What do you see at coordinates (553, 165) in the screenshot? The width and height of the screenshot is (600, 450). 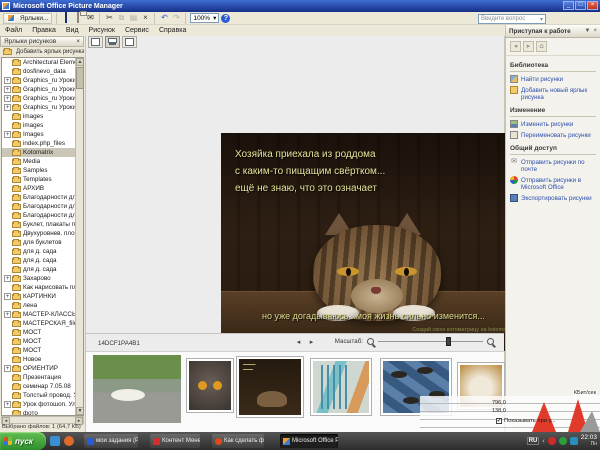 I see `link-send-mail: ✉ Отправить рисунки по почте` at bounding box center [553, 165].